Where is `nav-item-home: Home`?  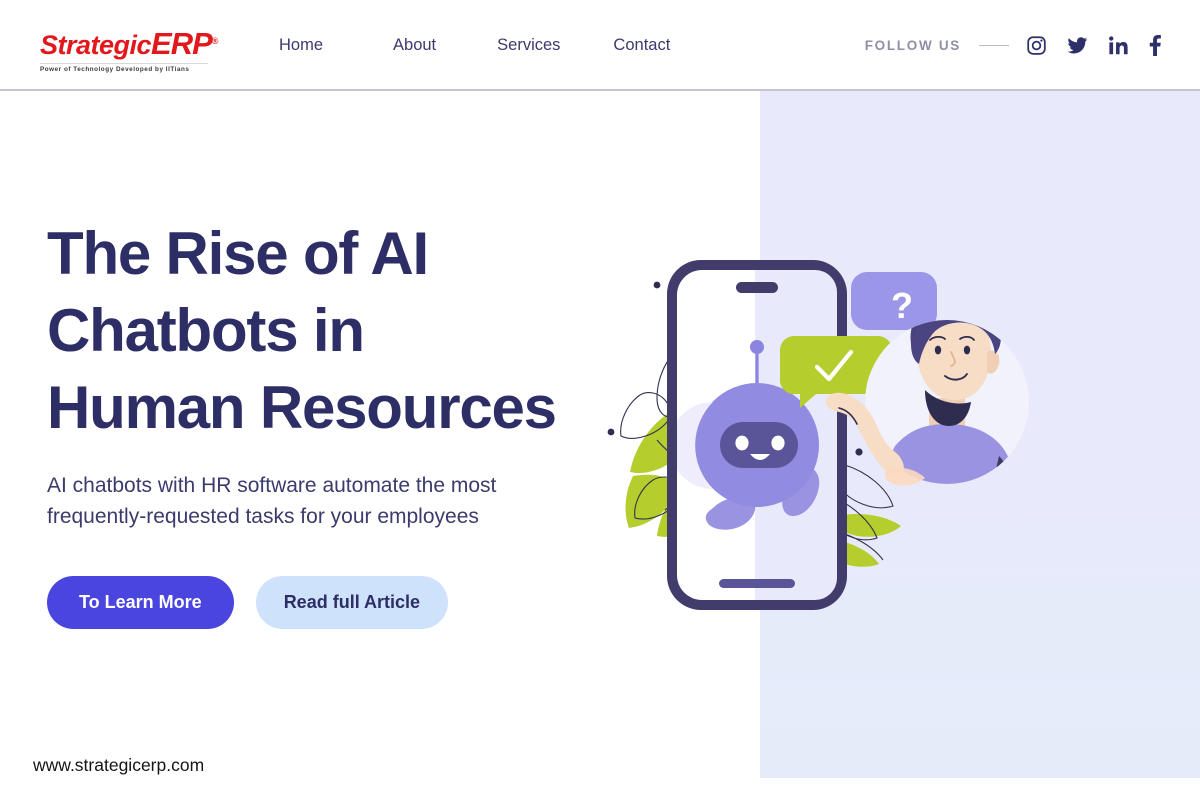
nav-item-home: Home is located at coordinates (301, 45).